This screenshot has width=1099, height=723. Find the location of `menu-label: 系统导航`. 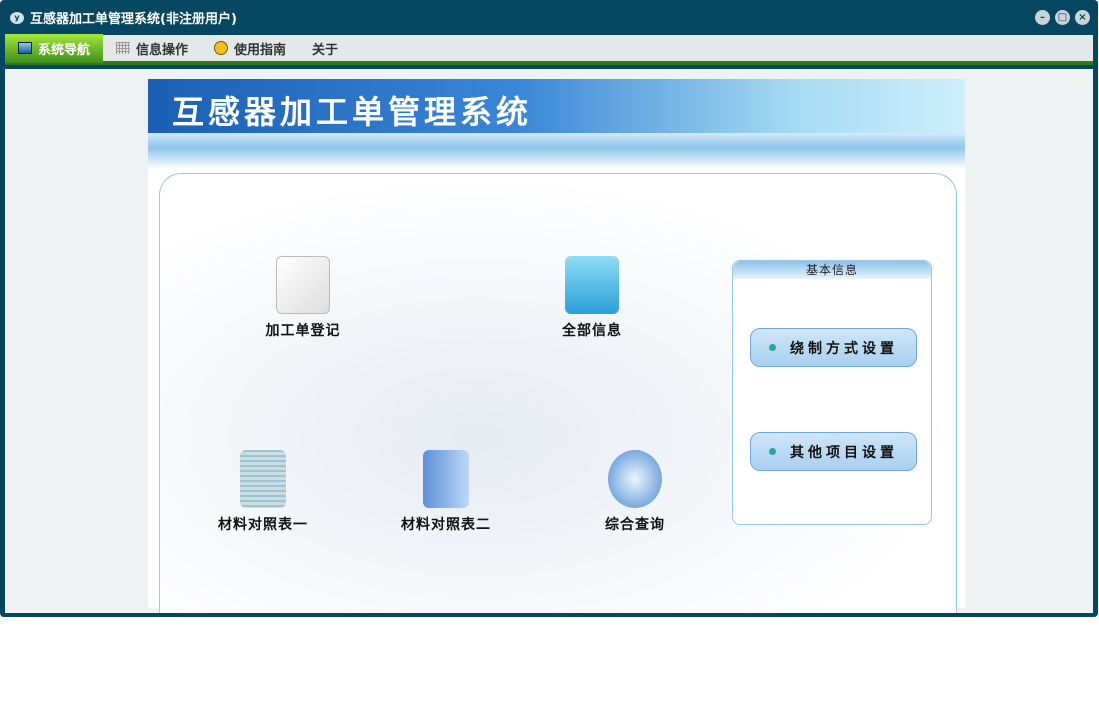

menu-label: 系统导航 is located at coordinates (64, 50).